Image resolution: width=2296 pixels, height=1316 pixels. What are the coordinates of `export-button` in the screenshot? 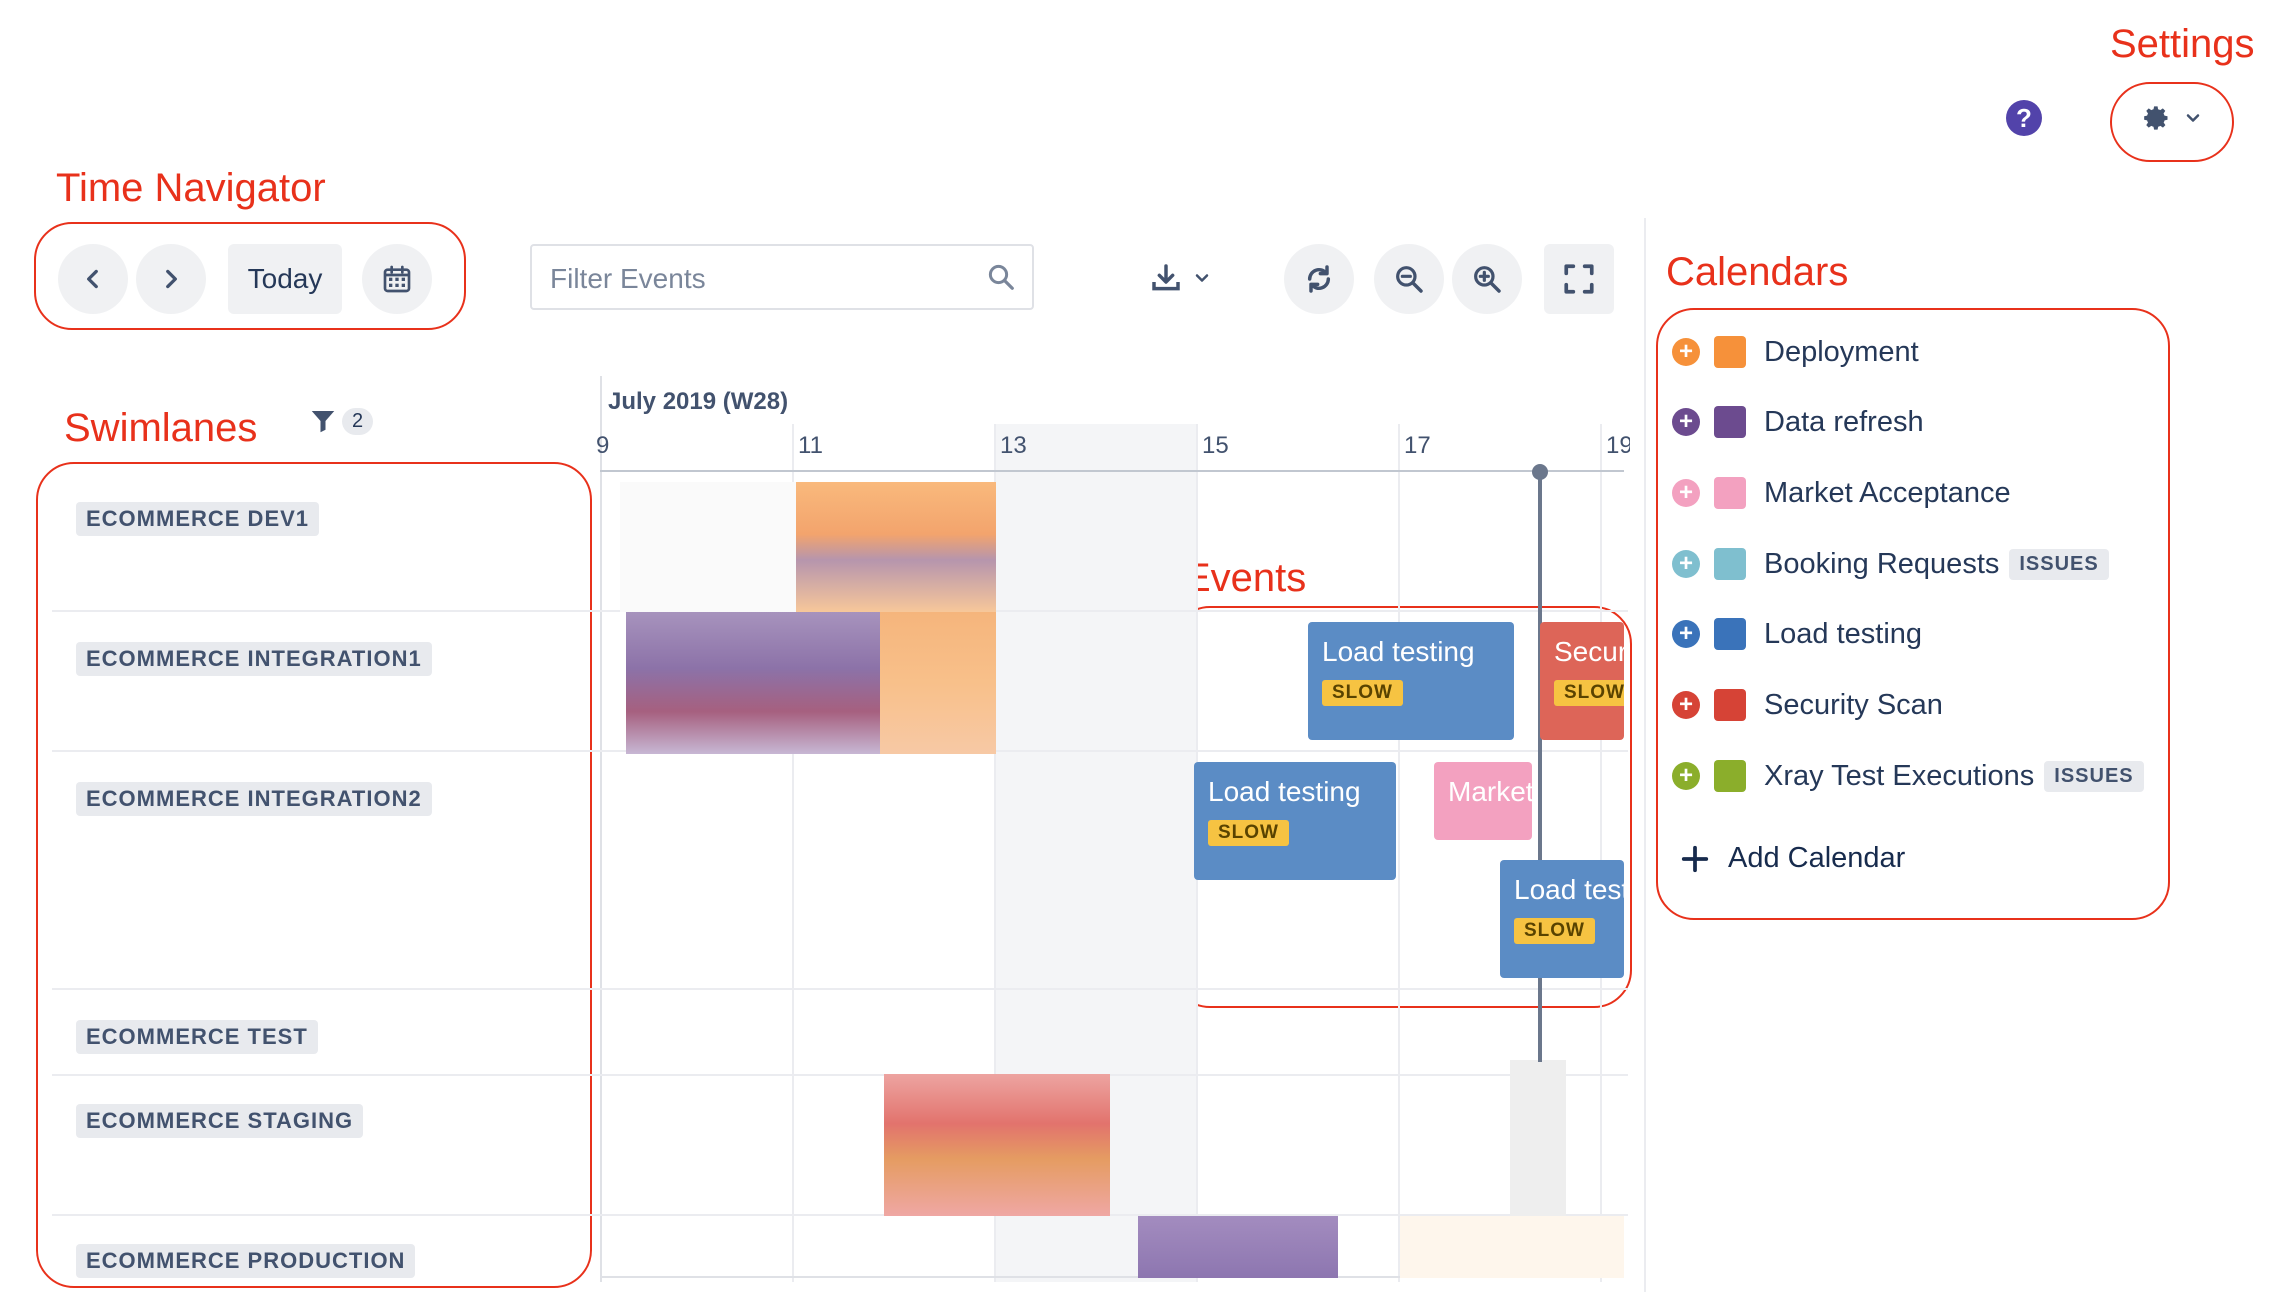 It's located at (1190, 278).